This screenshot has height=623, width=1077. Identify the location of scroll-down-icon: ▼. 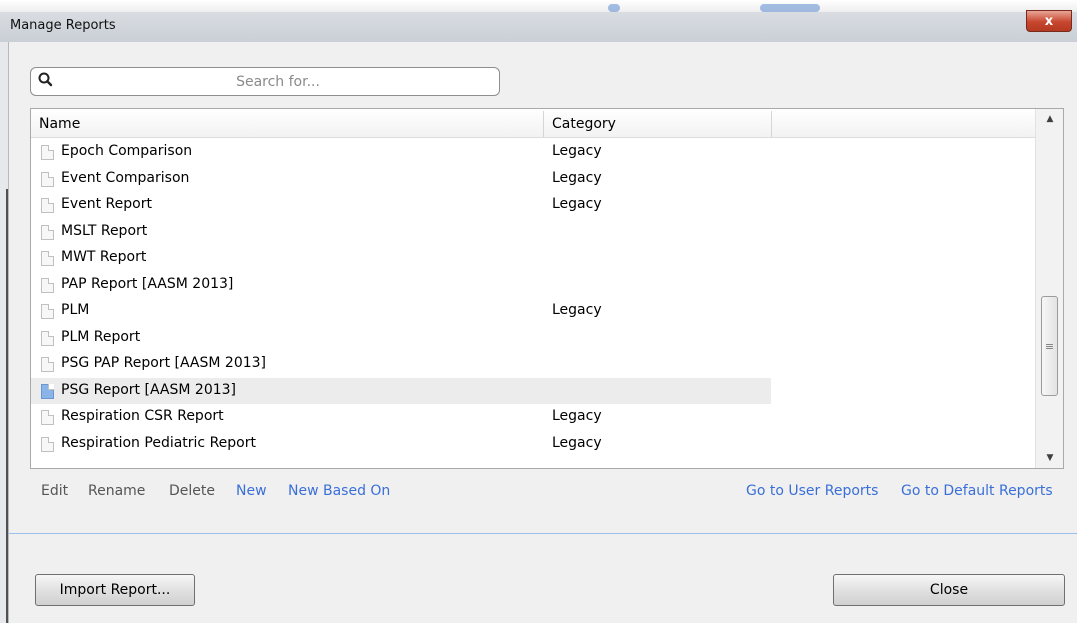
(1049, 458).